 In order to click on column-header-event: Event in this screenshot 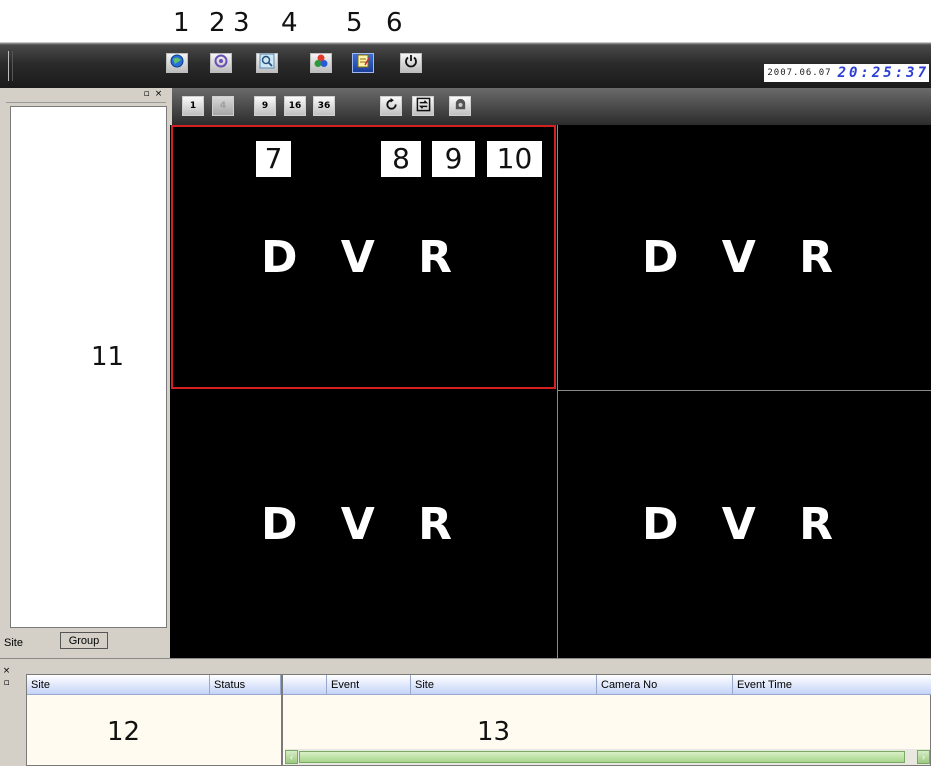, I will do `click(369, 685)`.